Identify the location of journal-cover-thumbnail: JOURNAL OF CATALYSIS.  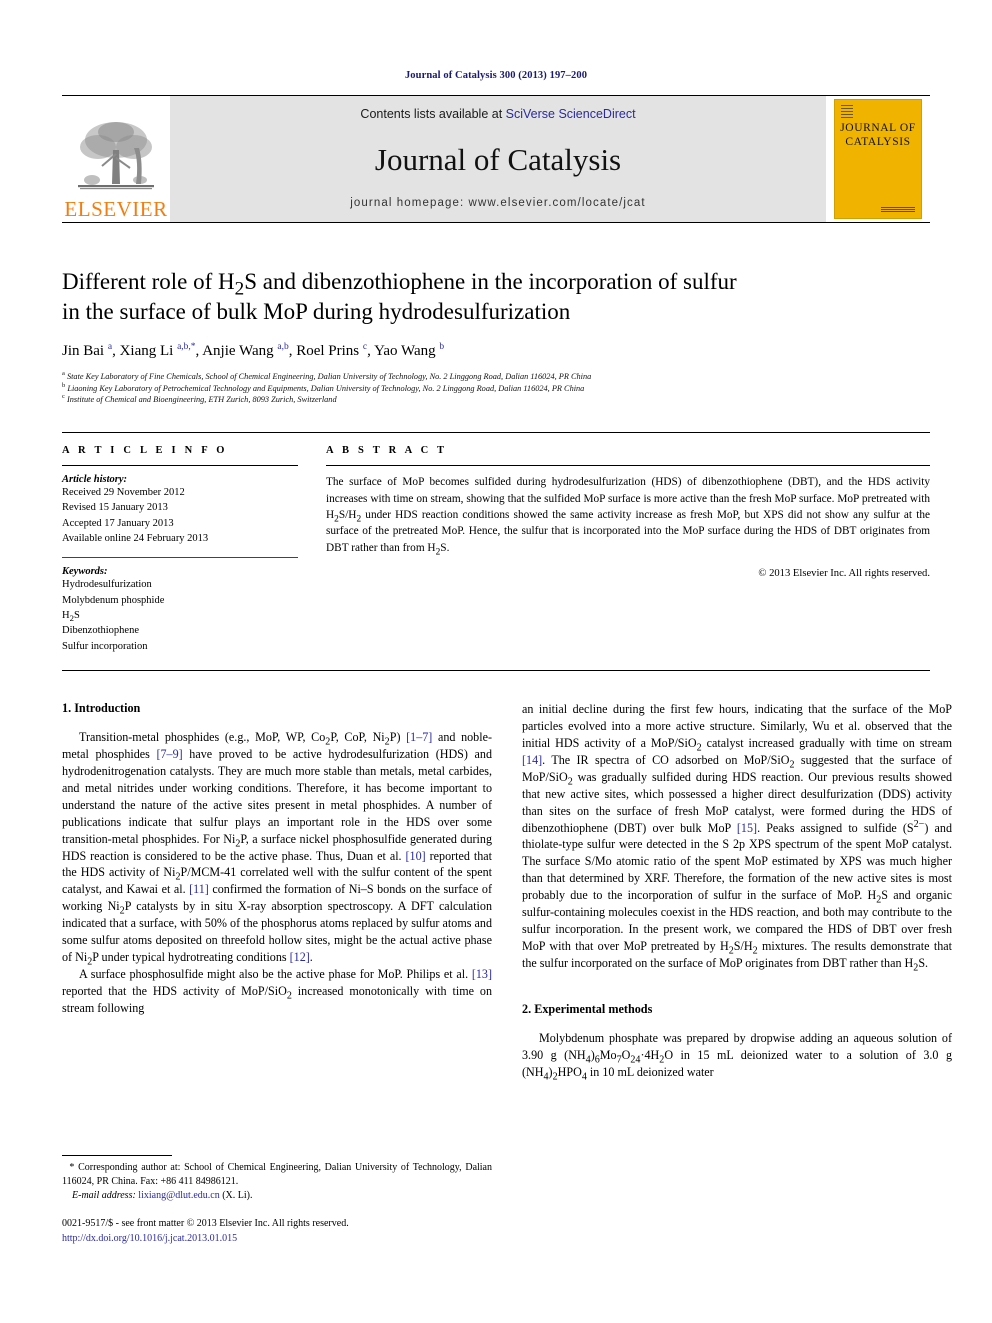
(878, 159).